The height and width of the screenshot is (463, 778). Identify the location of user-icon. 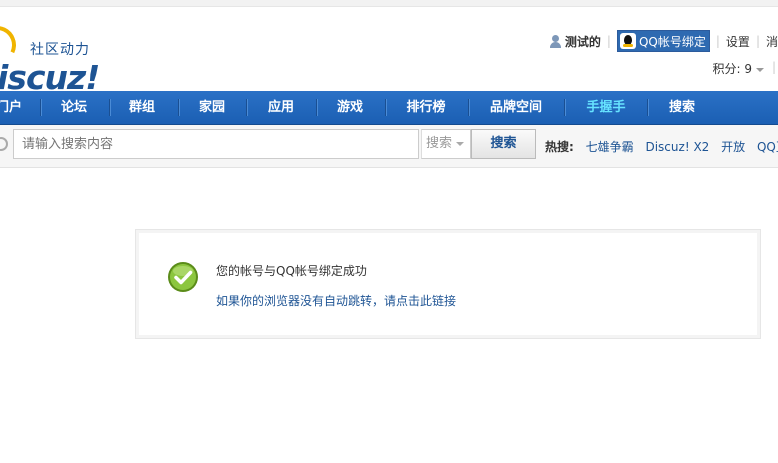
(555, 41).